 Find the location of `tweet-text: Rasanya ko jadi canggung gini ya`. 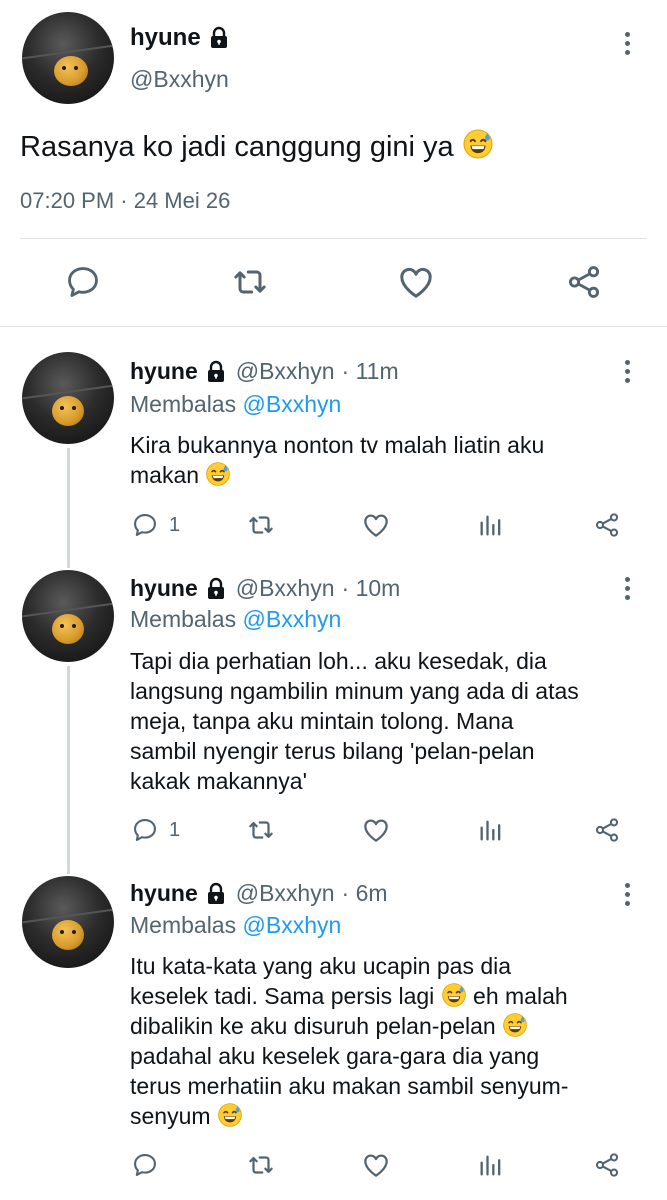

tweet-text: Rasanya ko jadi canggung gini ya is located at coordinates (257, 146).